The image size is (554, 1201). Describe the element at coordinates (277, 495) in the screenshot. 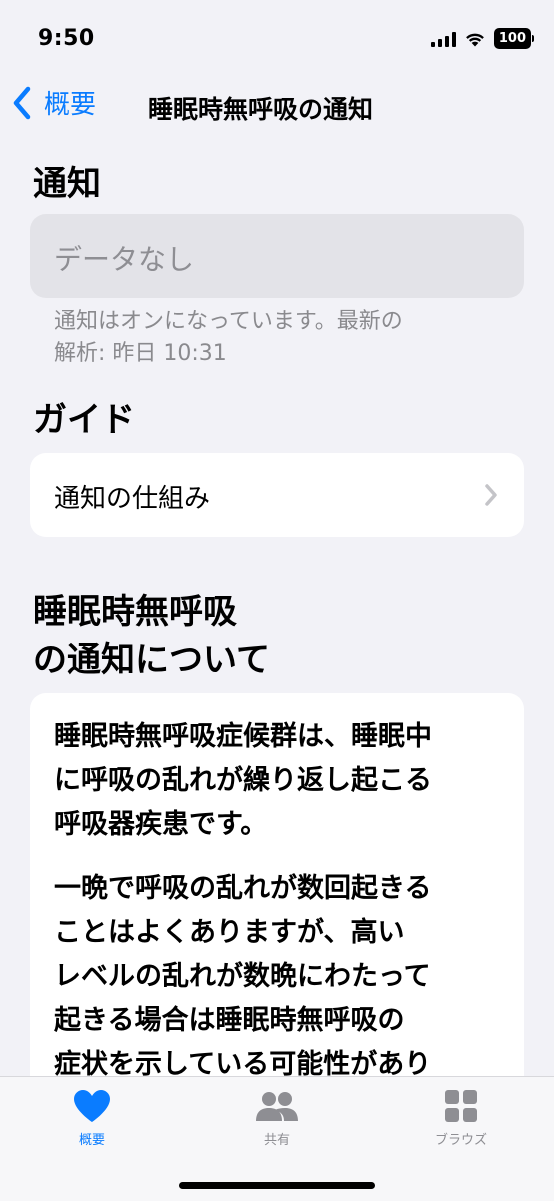

I see `how-notifications-work-row: 通知の仕組み` at that location.